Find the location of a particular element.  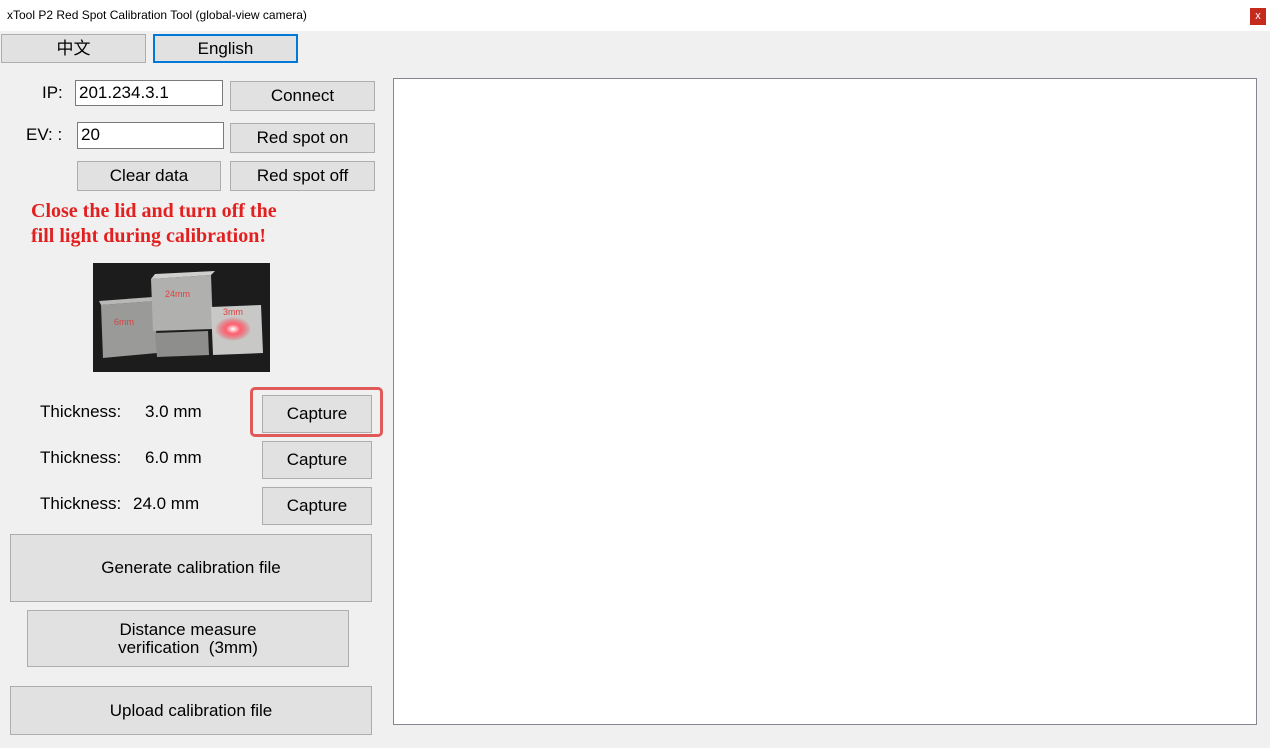

photo-label-3mm: 3mm is located at coordinates (233, 312).